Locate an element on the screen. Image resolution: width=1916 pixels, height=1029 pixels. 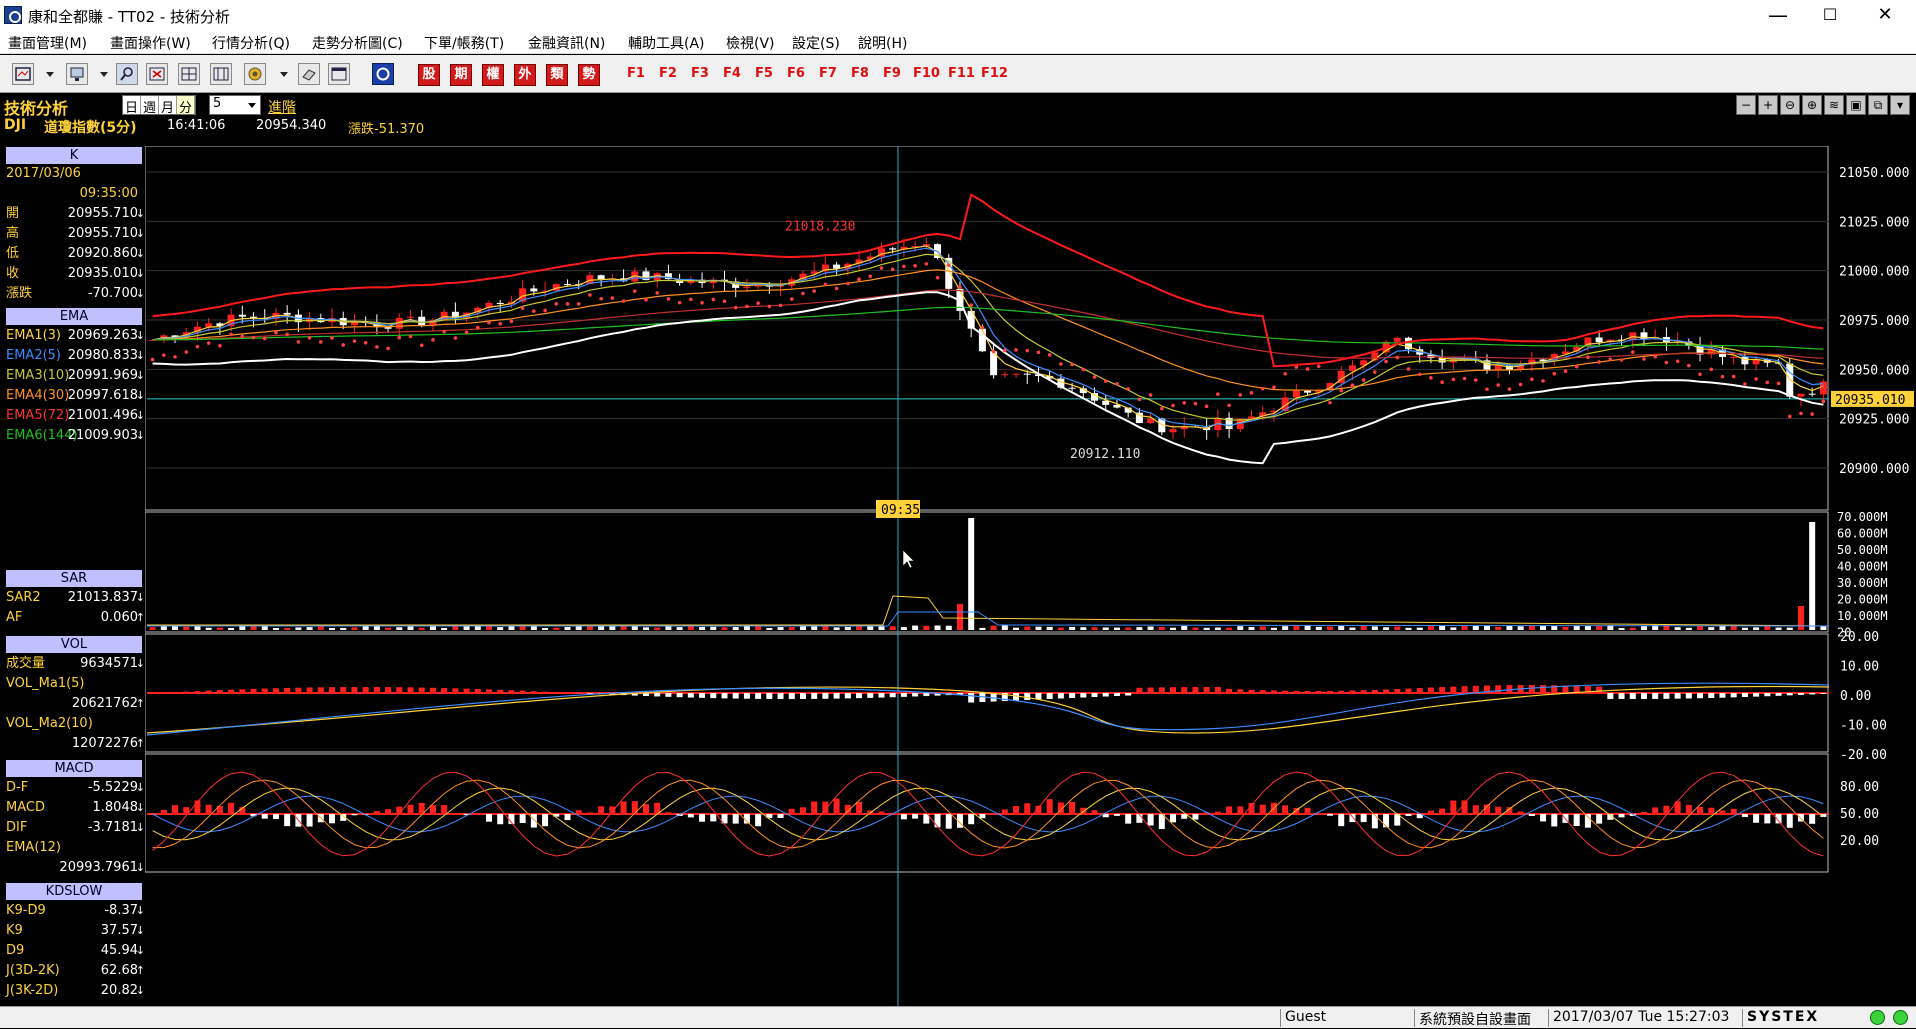
macd-tick-label: 10.00 is located at coordinates (1859, 667).